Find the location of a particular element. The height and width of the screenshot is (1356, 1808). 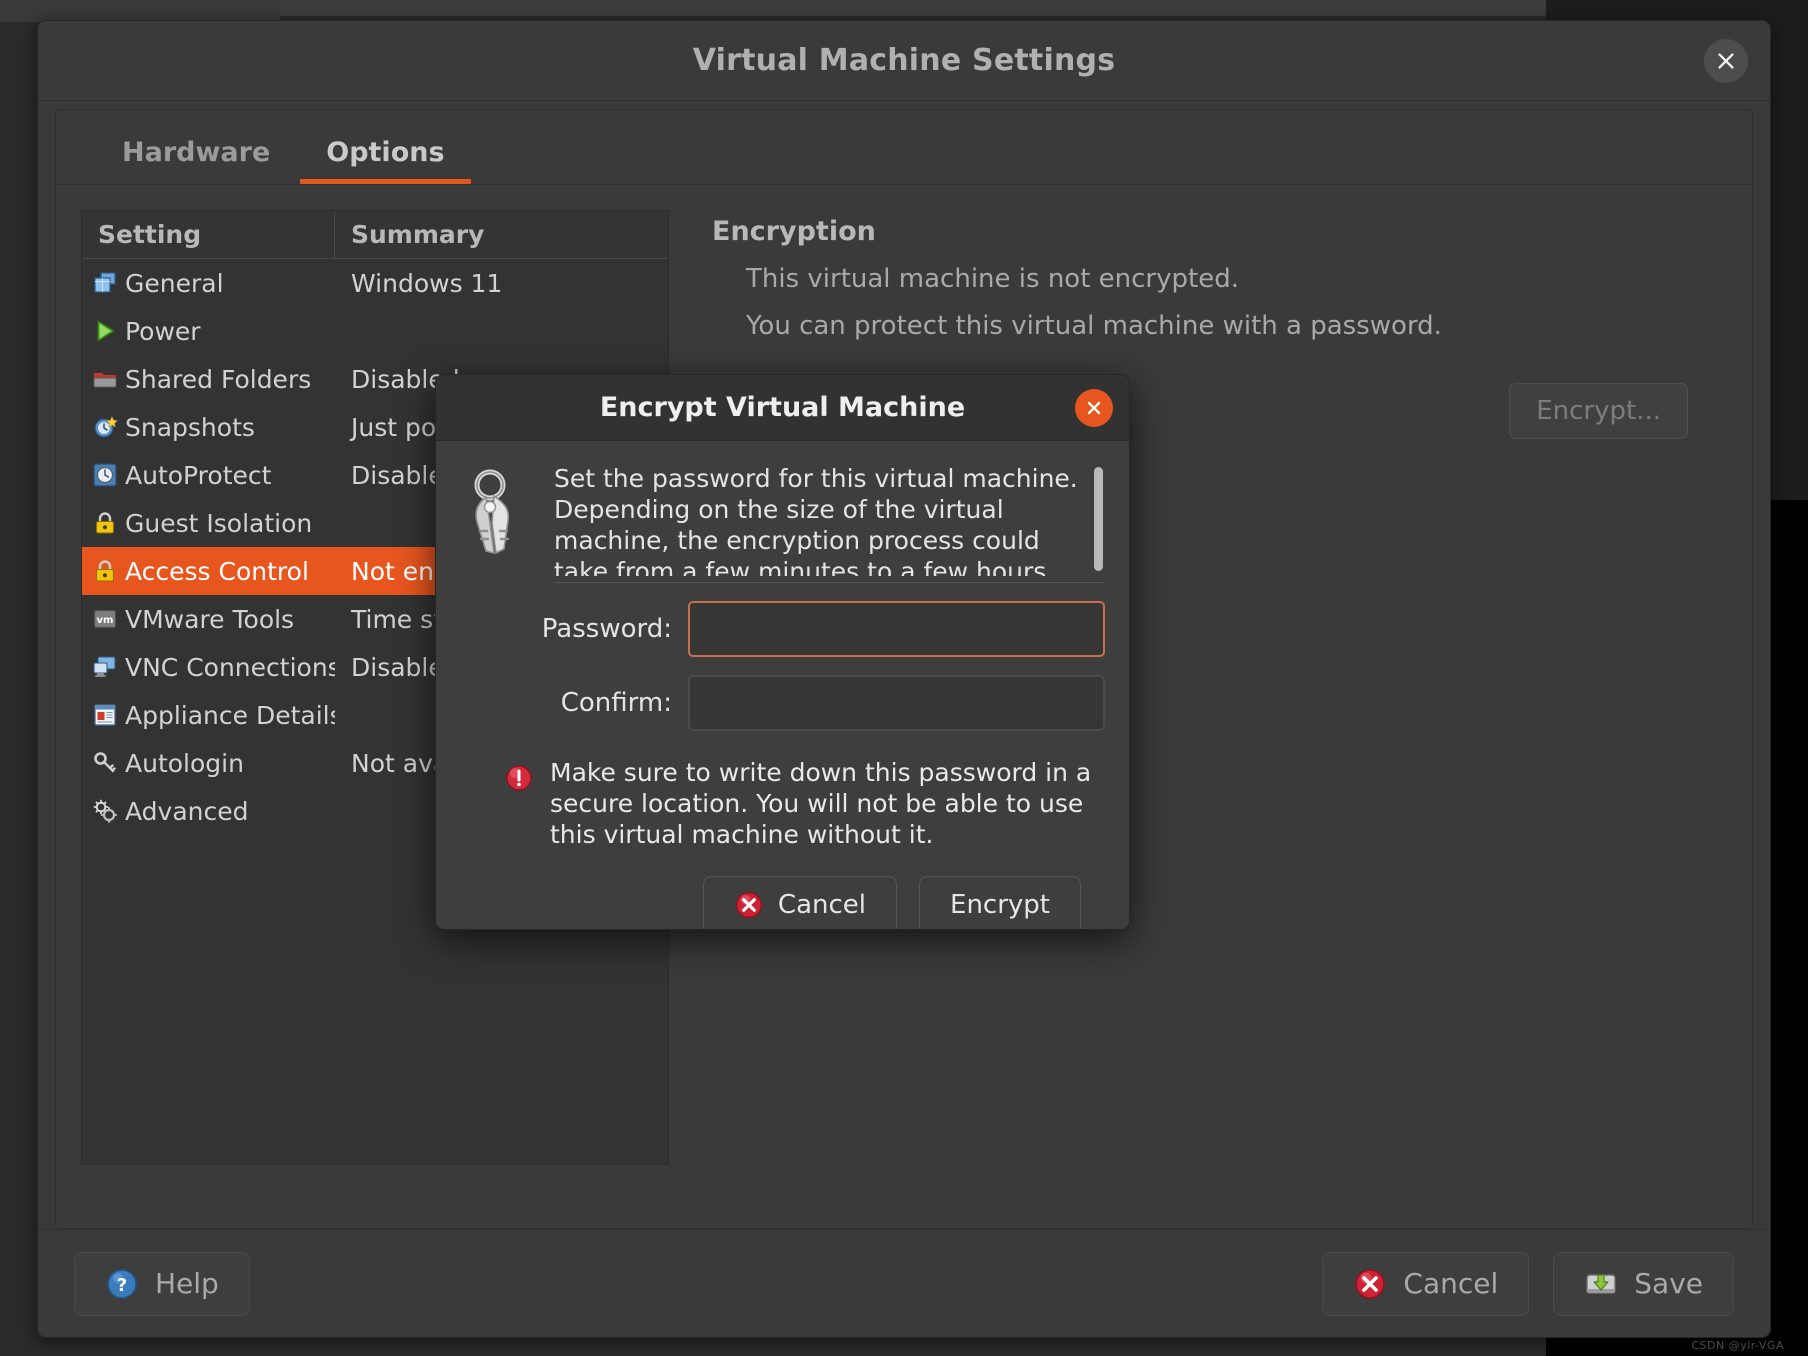

list-item-label: Appliance Details is located at coordinates (230, 715).